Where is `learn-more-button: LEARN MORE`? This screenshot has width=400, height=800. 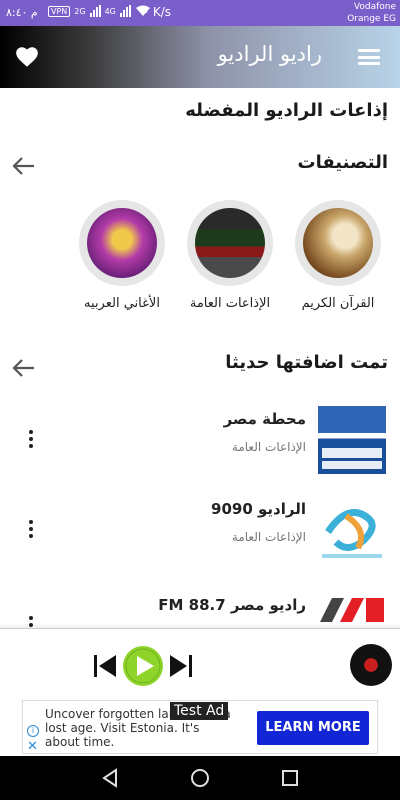
learn-more-button: LEARN MORE is located at coordinates (313, 728).